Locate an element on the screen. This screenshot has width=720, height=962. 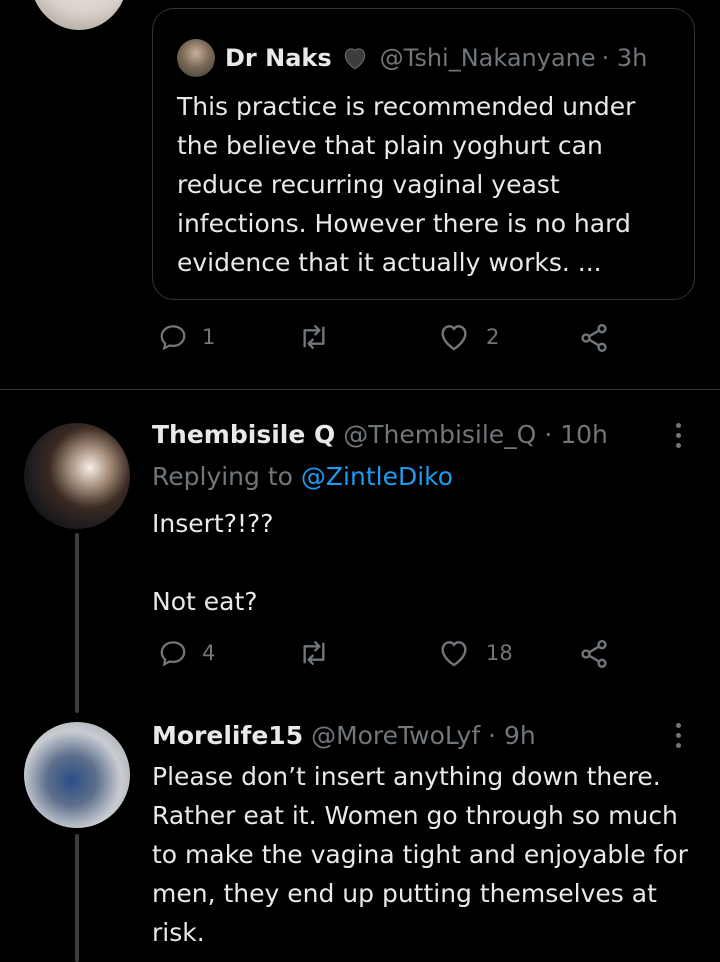
thread-line is located at coordinates (77, 623).